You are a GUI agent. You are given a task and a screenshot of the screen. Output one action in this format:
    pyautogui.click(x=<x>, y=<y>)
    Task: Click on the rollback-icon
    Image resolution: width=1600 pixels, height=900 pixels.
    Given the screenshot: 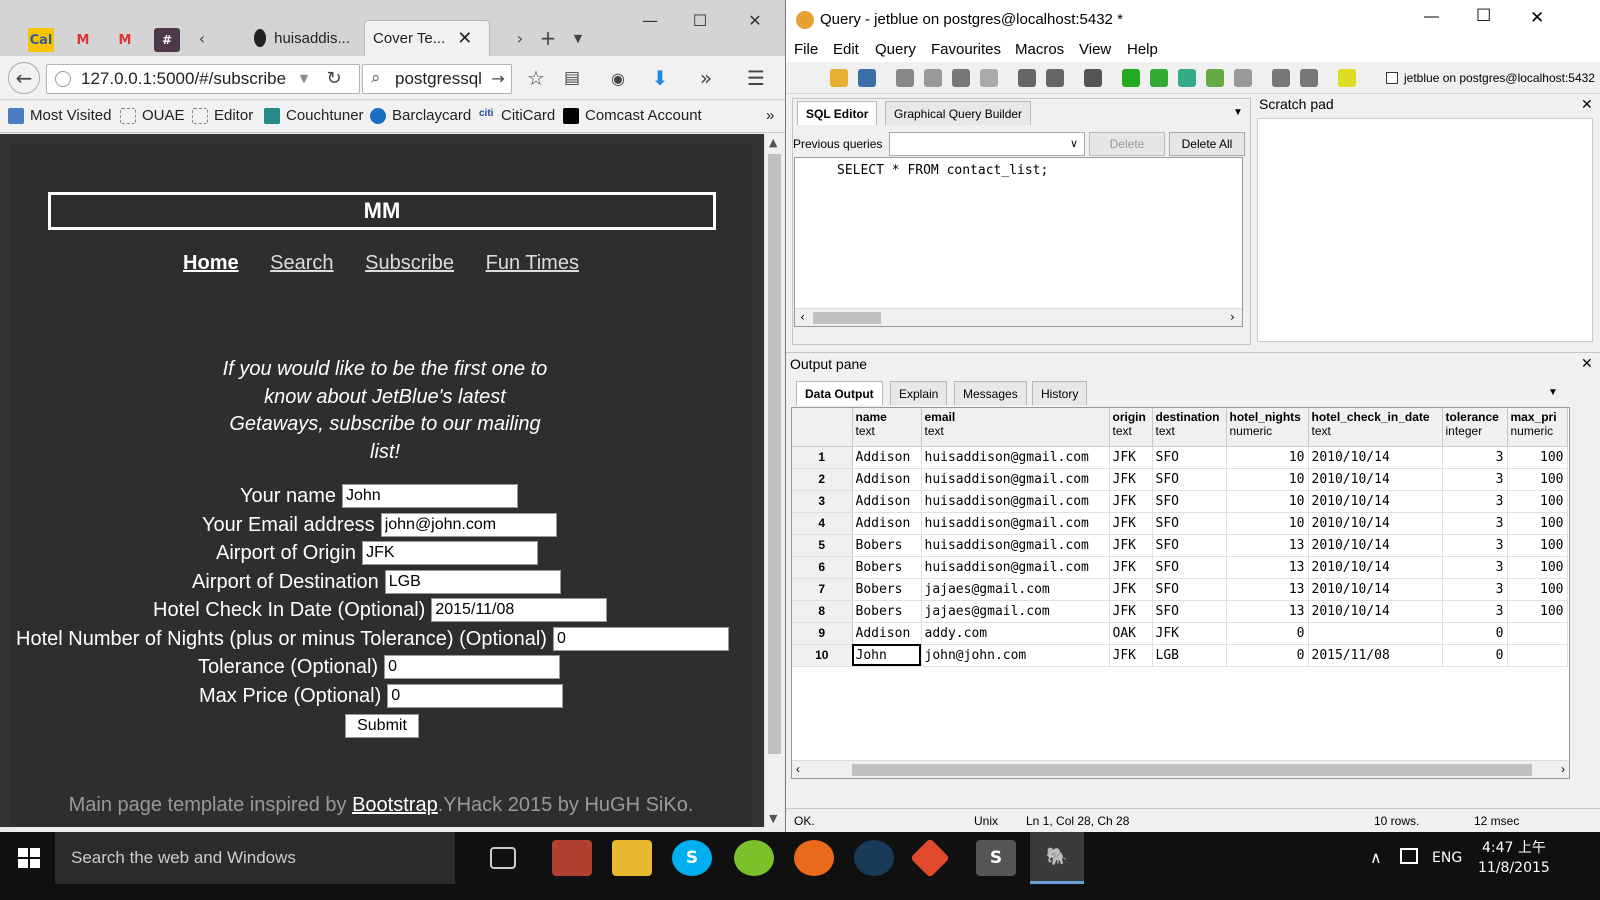 What is the action you would take?
    pyautogui.click(x=1309, y=78)
    